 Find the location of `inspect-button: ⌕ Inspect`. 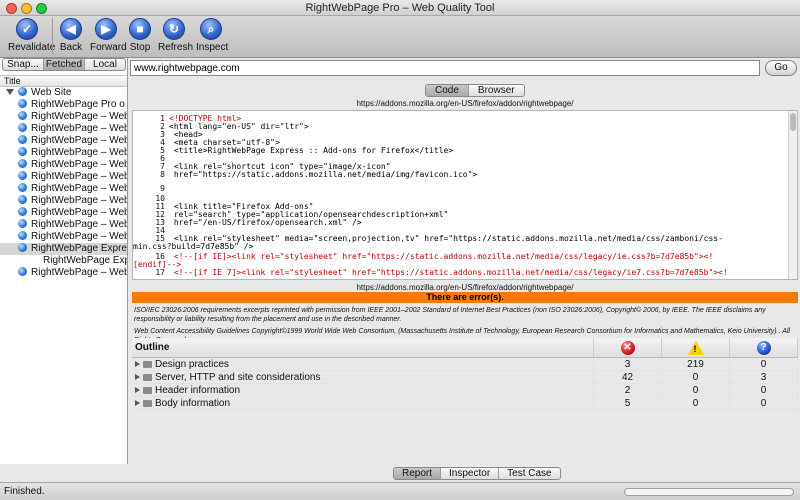

inspect-button: ⌕ Inspect is located at coordinates (212, 35).